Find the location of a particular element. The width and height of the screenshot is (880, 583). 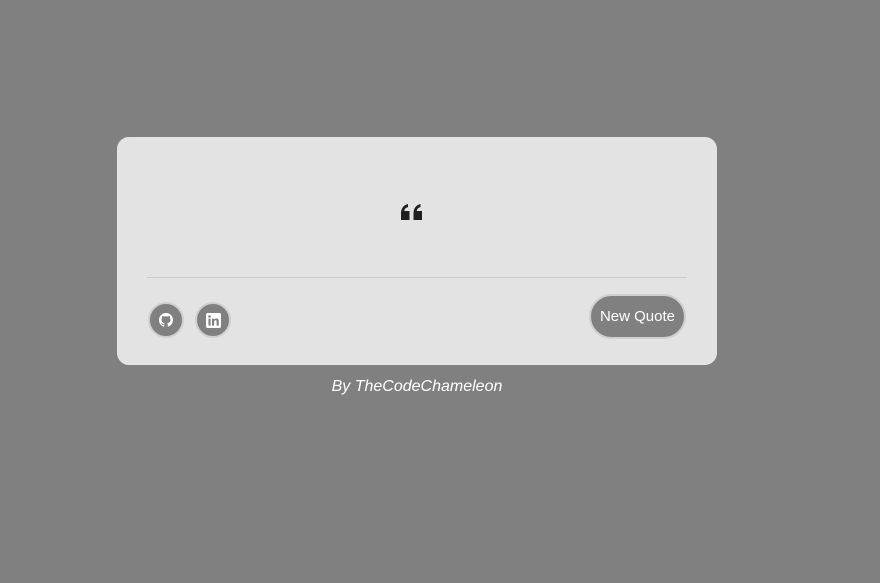

author-credit: By TheCodeChameleon is located at coordinates (417, 386).